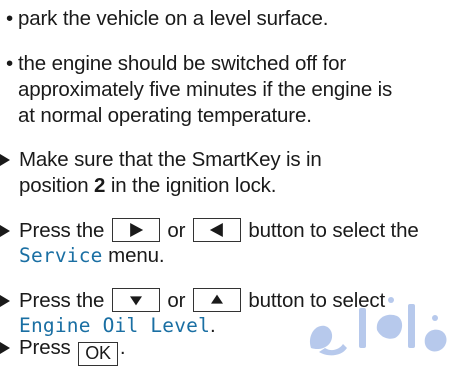 The width and height of the screenshot is (461, 366). I want to click on step-text-part: Press, so click(45, 347).